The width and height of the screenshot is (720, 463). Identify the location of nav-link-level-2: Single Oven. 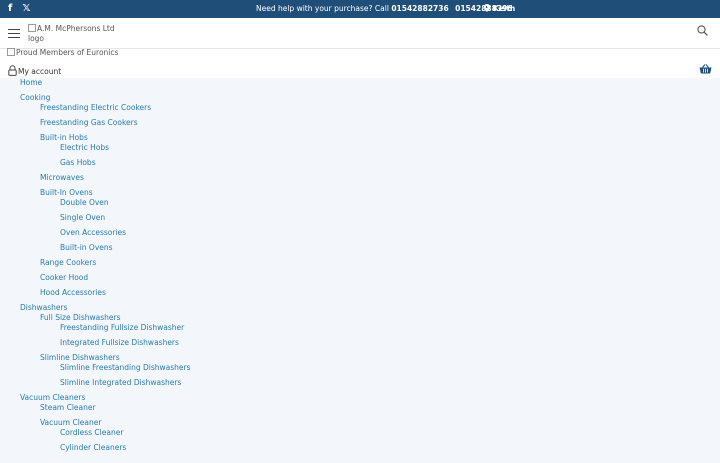
(82, 218).